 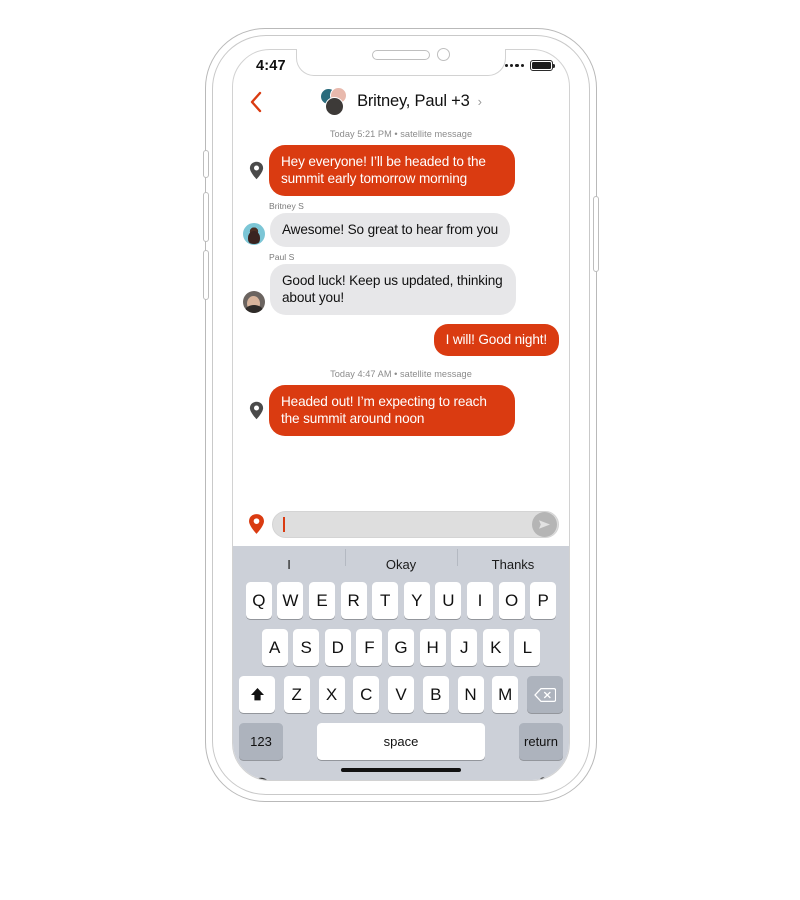 What do you see at coordinates (331, 694) in the screenshot?
I see `key-x: X` at bounding box center [331, 694].